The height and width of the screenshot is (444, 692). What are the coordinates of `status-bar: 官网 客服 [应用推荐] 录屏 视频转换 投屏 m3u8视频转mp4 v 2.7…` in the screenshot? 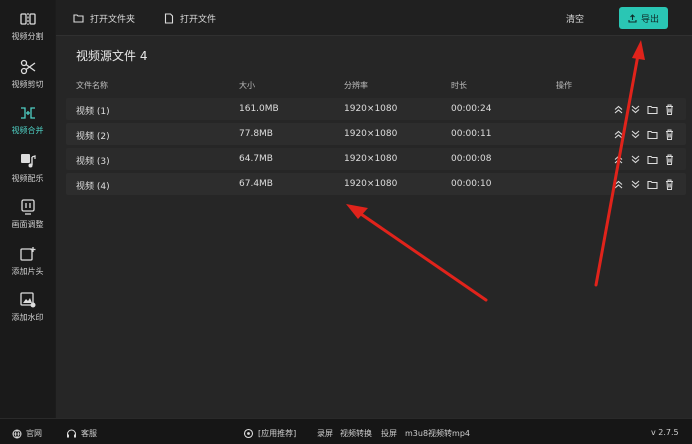 It's located at (346, 431).